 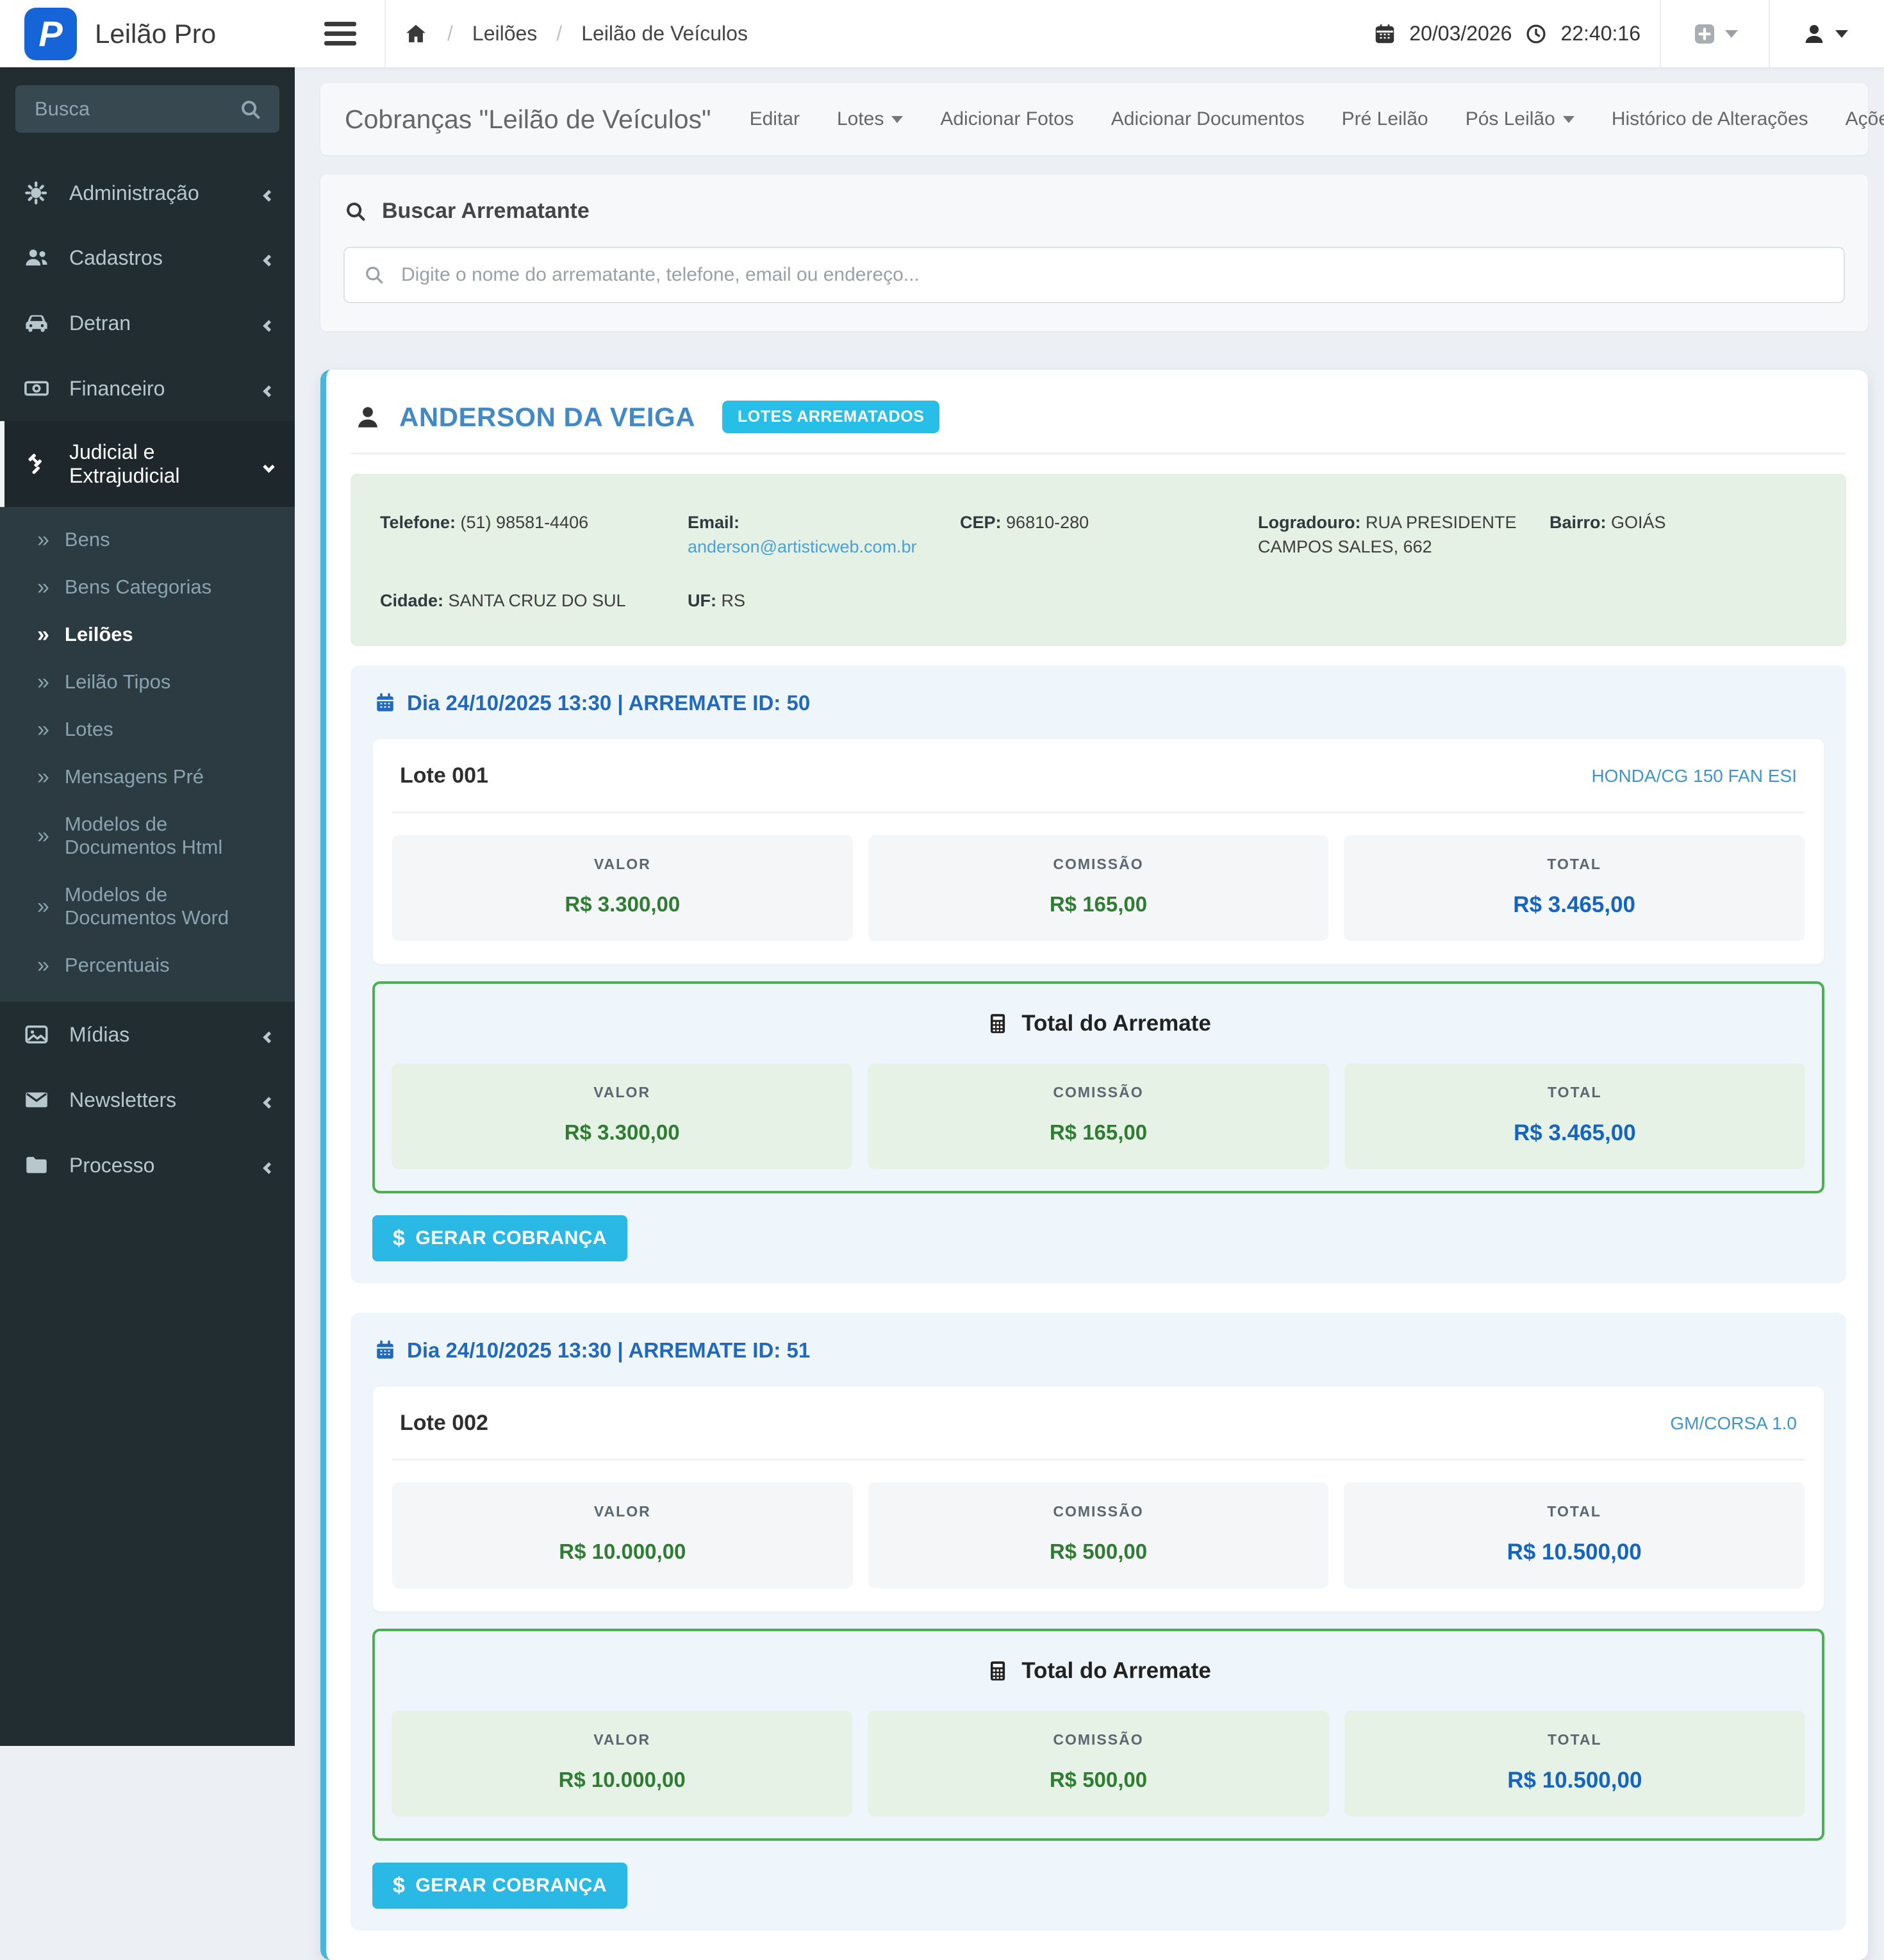 What do you see at coordinates (775, 119) in the screenshot?
I see `menu-editar: Editar` at bounding box center [775, 119].